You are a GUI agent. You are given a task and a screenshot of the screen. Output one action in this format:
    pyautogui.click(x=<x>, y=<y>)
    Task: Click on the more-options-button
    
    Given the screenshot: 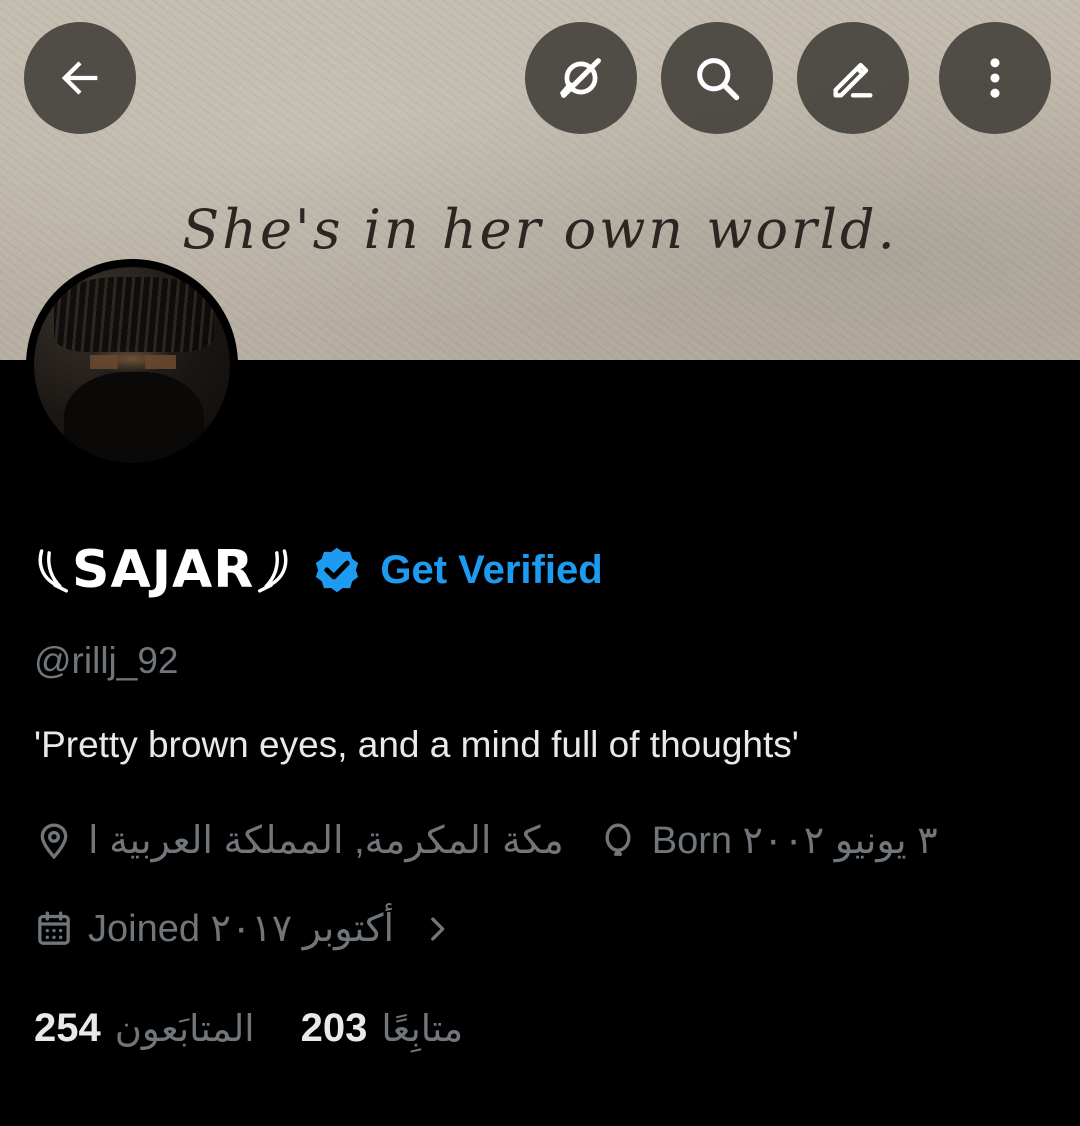 What is the action you would take?
    pyautogui.click(x=995, y=78)
    